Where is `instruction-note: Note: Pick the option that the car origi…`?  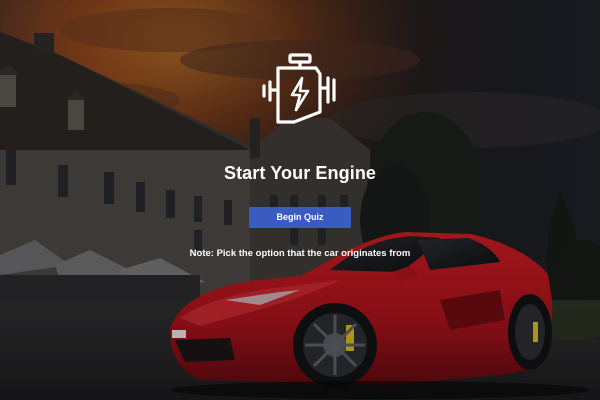
instruction-note: Note: Pick the option that the car origi… is located at coordinates (300, 253).